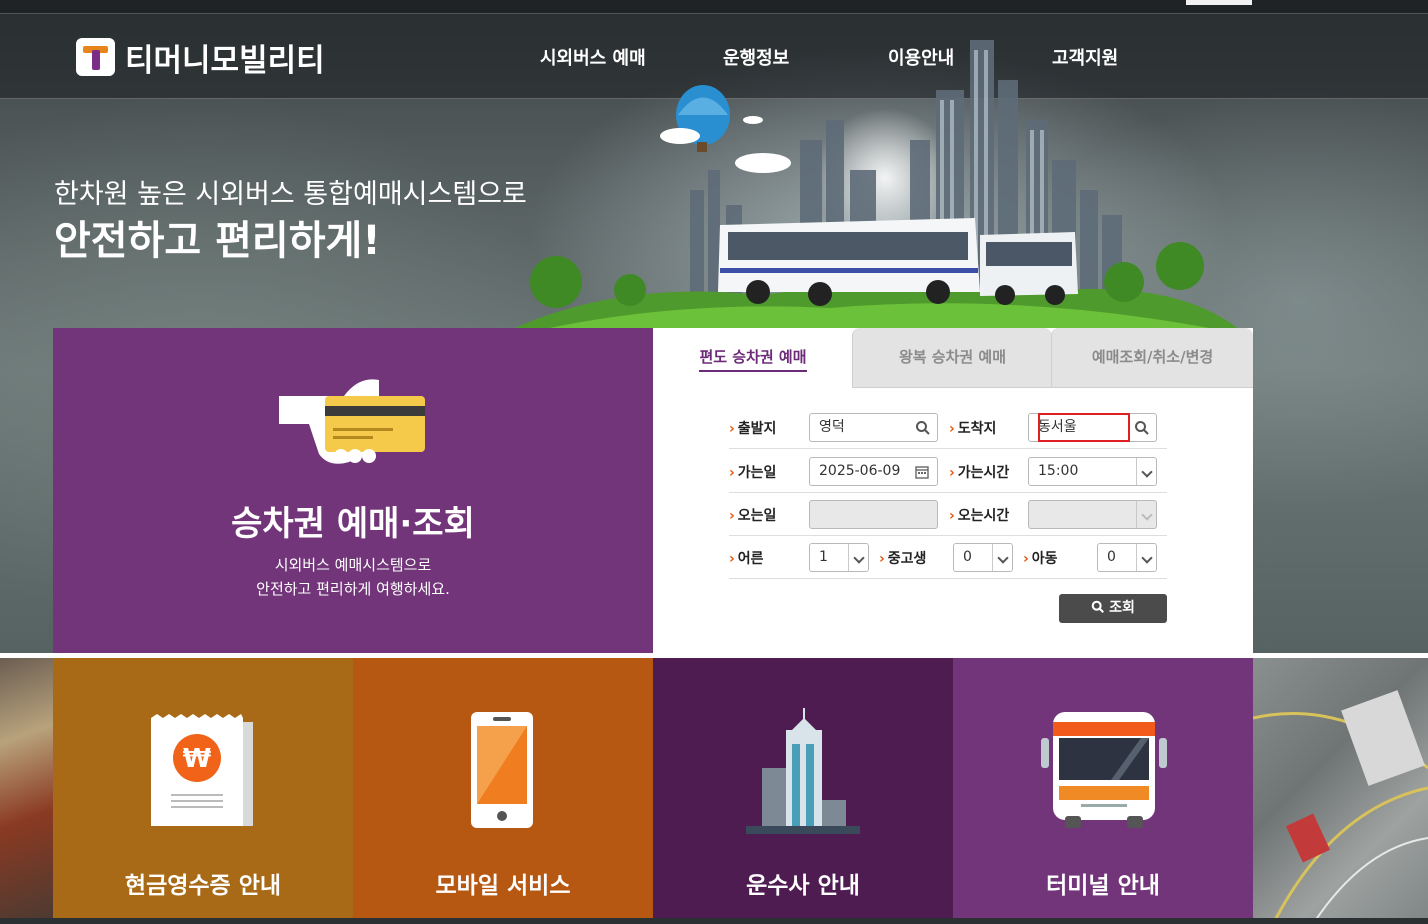  I want to click on tile-label: 현금영수증 안내, so click(203, 886).